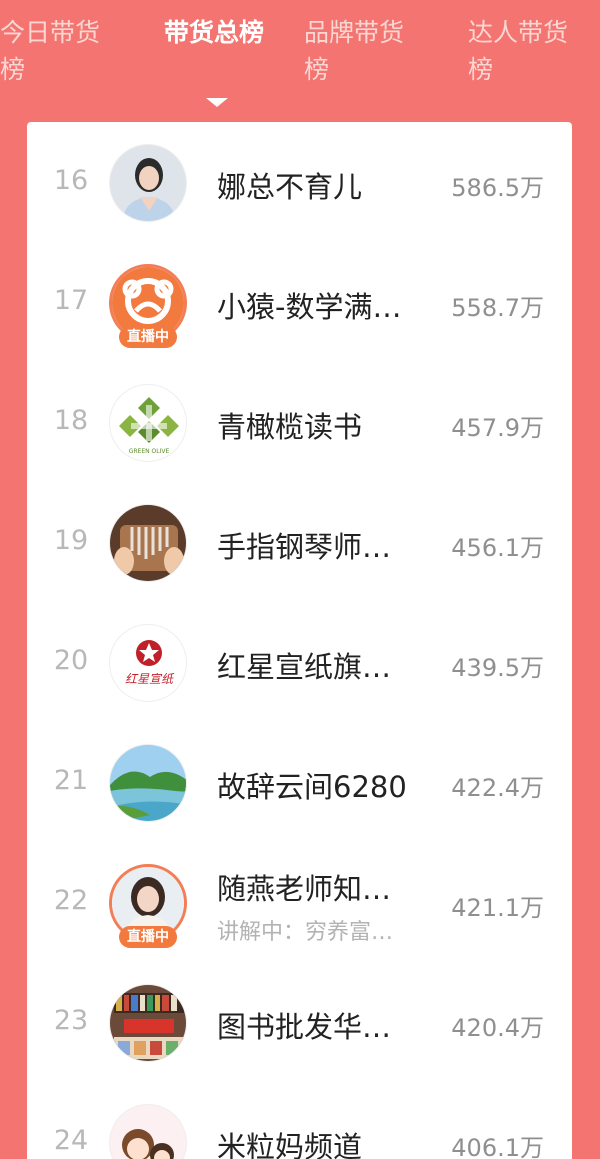 This screenshot has width=600, height=1159. Describe the element at coordinates (149, 451) in the screenshot. I see `olive-logo-text: GREEN OLIVE` at that location.